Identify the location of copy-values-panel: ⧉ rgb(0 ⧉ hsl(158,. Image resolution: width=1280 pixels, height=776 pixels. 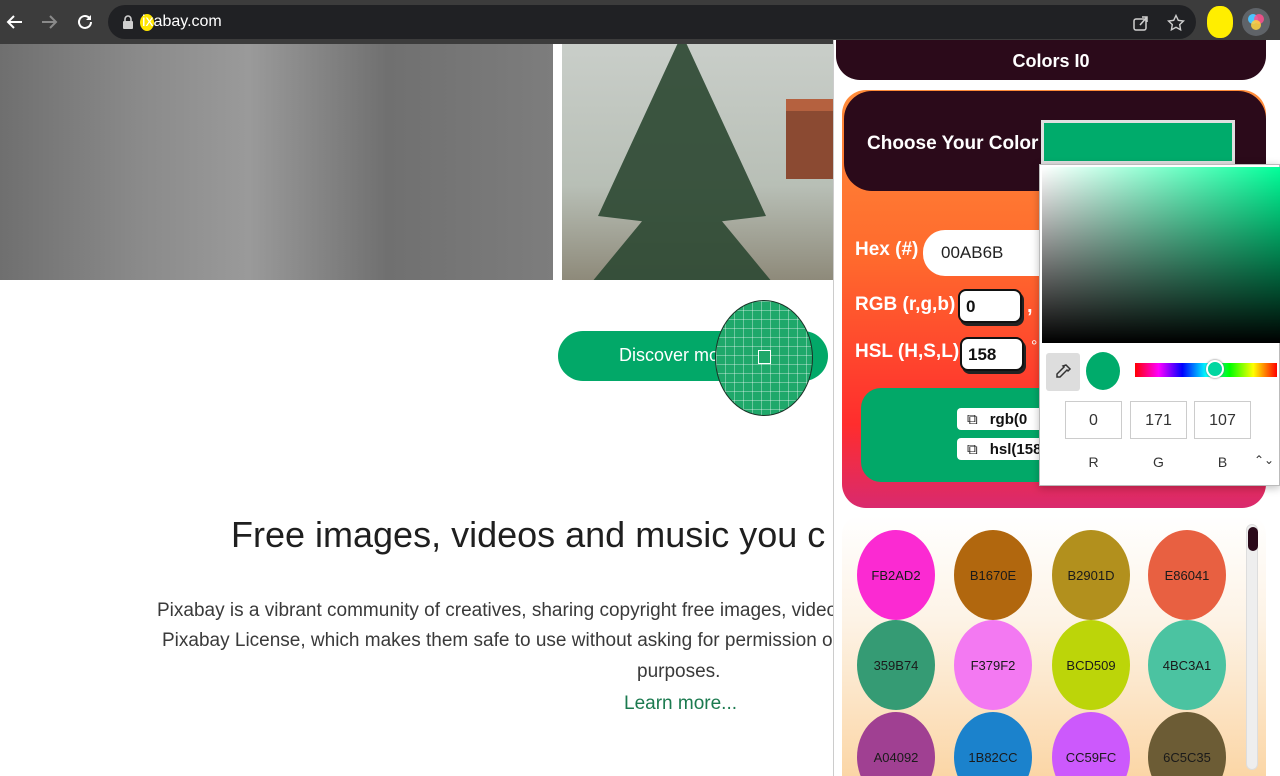
(956, 435).